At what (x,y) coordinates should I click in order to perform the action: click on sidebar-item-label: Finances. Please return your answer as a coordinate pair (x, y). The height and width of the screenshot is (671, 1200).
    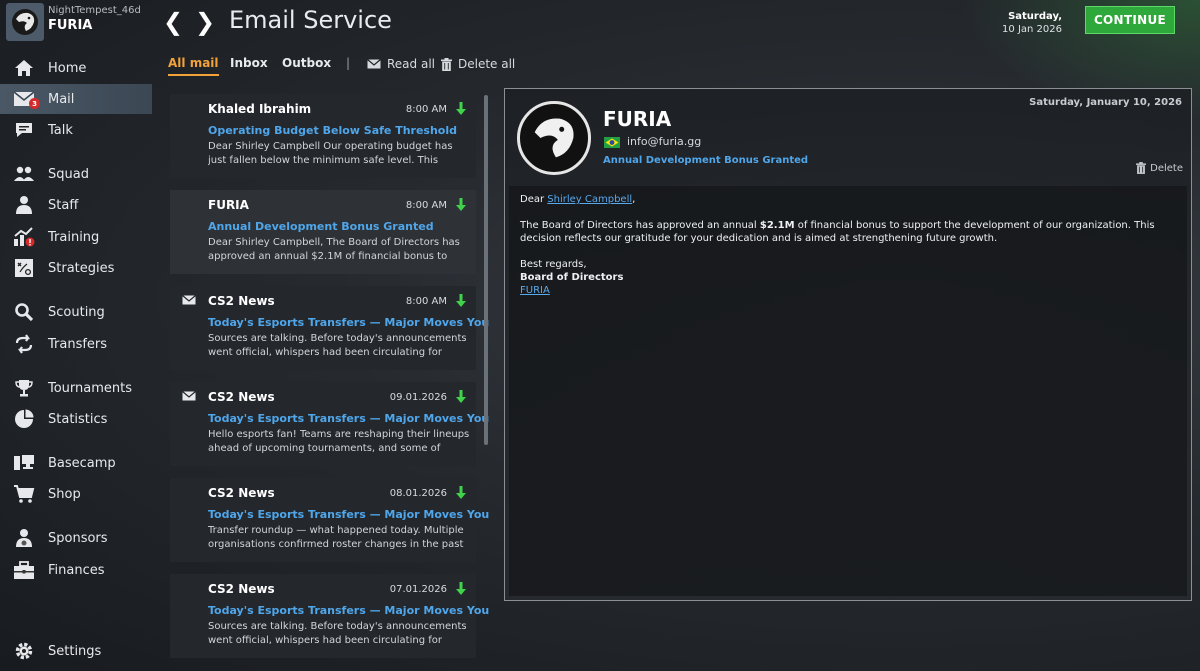
    Looking at the image, I should click on (76, 570).